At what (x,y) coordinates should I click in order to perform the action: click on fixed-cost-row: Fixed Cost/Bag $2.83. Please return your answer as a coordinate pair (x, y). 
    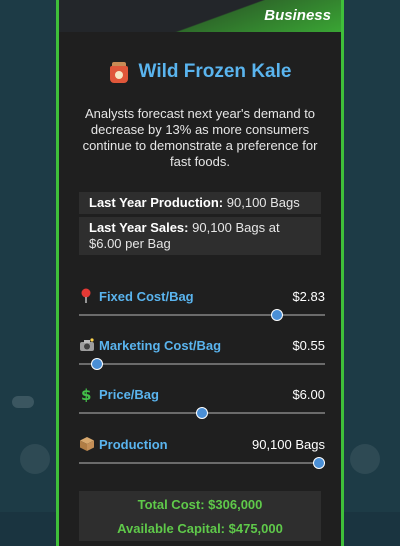
    Looking at the image, I should click on (202, 296).